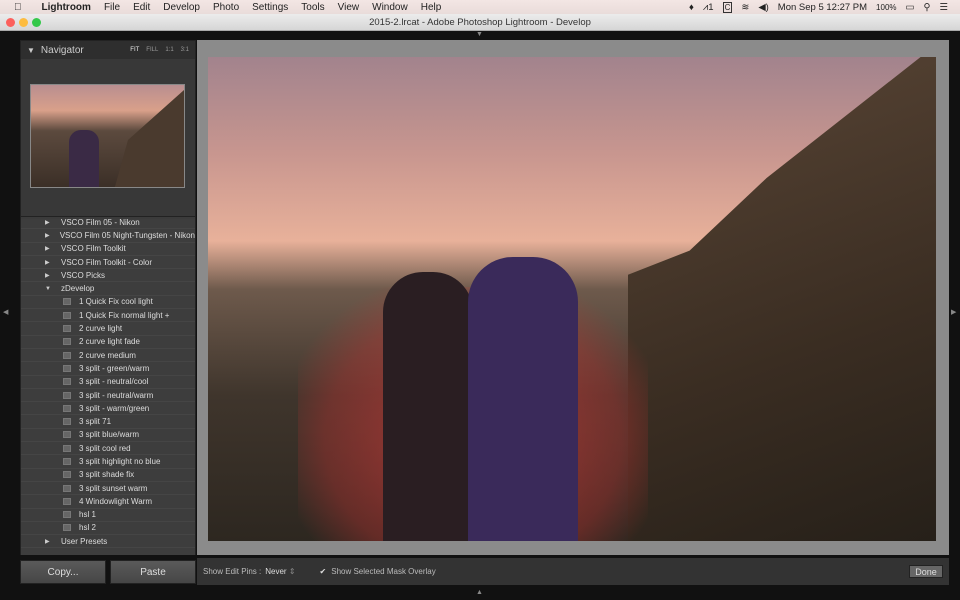  Describe the element at coordinates (62, 50) in the screenshot. I see `navigator-title: Navigator` at that location.